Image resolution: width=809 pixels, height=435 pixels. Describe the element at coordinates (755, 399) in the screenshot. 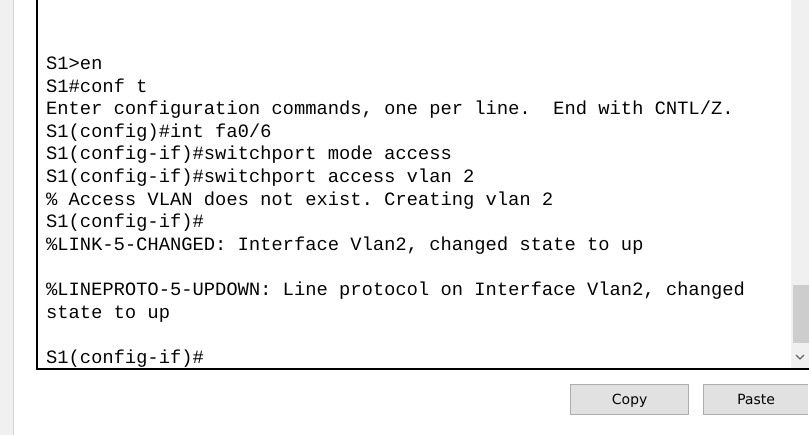

I see `action-button: Paste` at that location.